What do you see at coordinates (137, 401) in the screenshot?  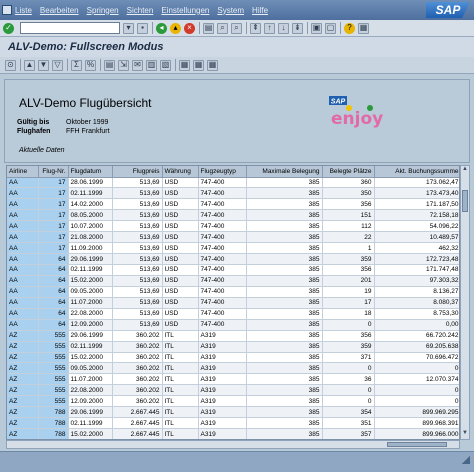 I see `table-cell: 360.202` at bounding box center [137, 401].